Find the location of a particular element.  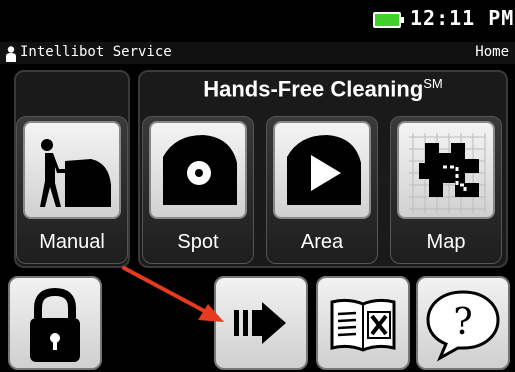

annotation-arrow is located at coordinates (173, 294).